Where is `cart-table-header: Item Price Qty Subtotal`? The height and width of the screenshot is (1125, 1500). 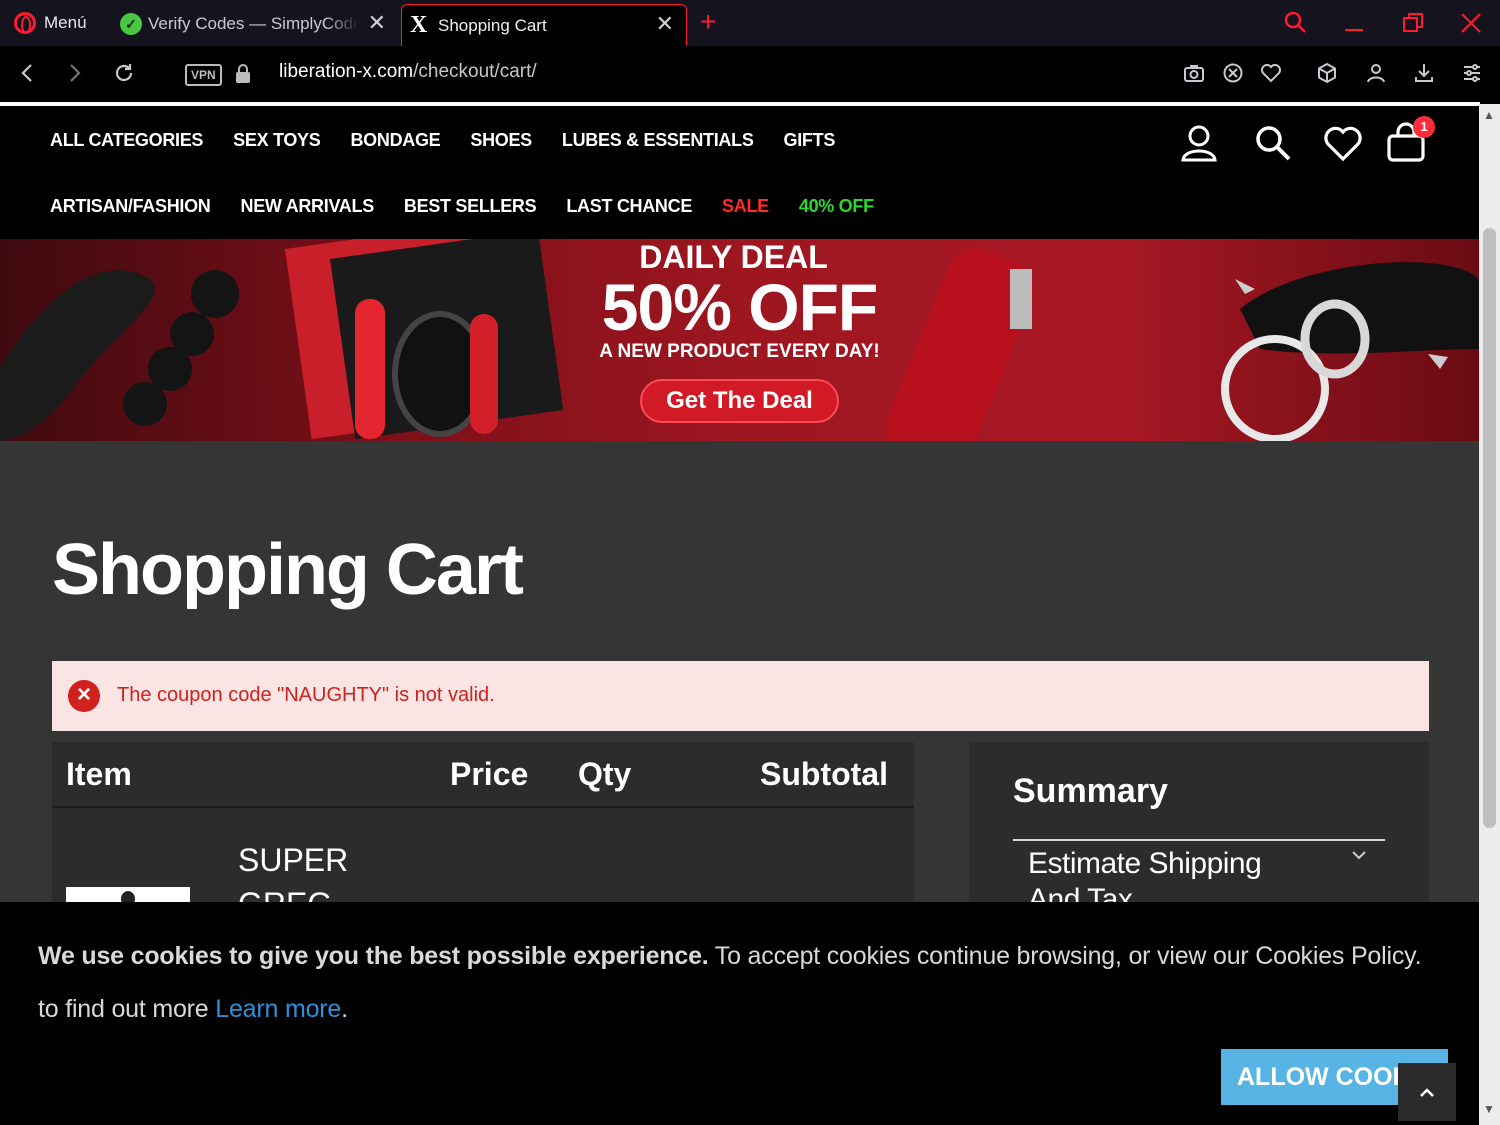 cart-table-header: Item Price Qty Subtotal is located at coordinates (483, 775).